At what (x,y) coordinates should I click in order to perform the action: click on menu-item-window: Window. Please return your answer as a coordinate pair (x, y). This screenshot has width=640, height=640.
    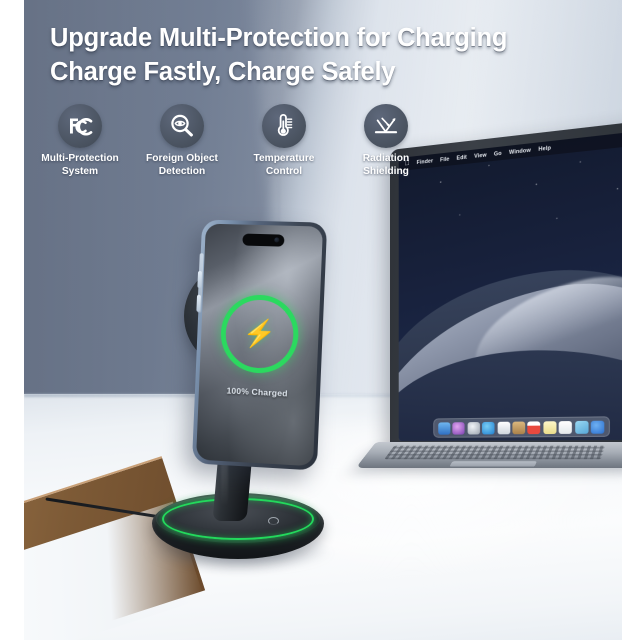
    Looking at the image, I should click on (520, 151).